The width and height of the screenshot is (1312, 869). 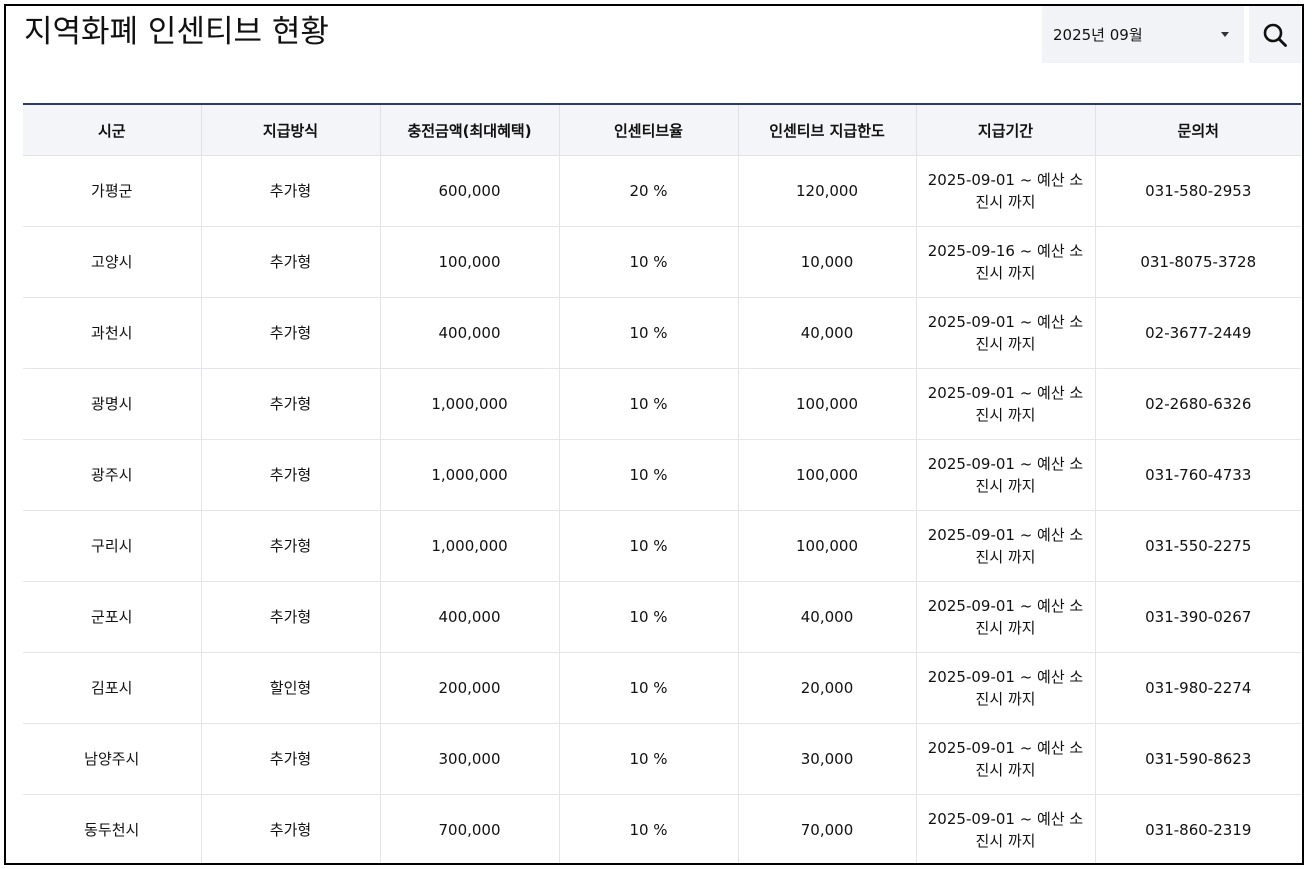 What do you see at coordinates (1198, 130) in the screenshot?
I see `header-contact: 문의처` at bounding box center [1198, 130].